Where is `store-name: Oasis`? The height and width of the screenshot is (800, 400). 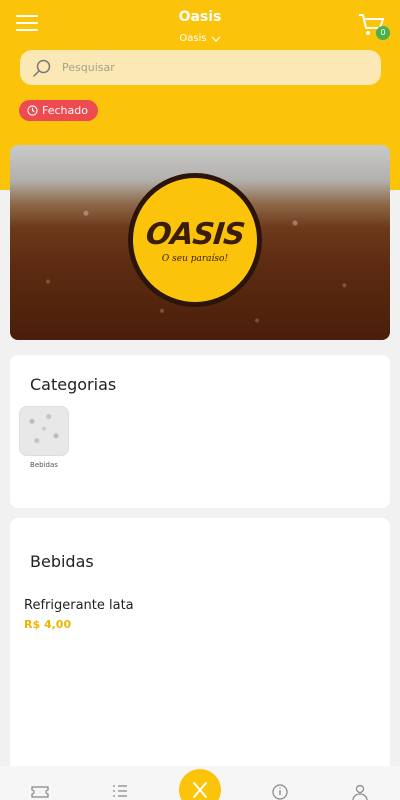 store-name: Oasis is located at coordinates (193, 38).